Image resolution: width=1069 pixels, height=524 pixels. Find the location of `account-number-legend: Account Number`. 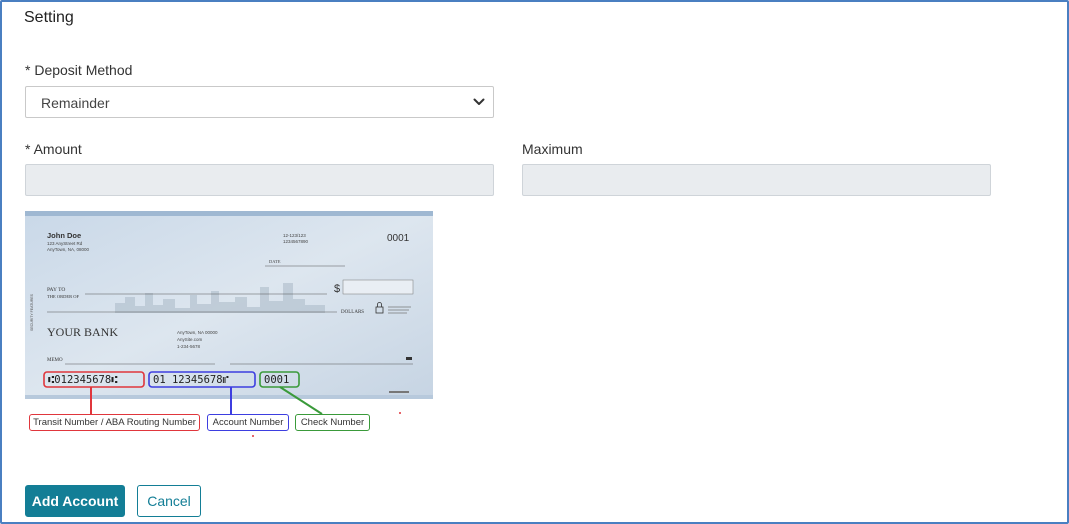

account-number-legend: Account Number is located at coordinates (248, 422).